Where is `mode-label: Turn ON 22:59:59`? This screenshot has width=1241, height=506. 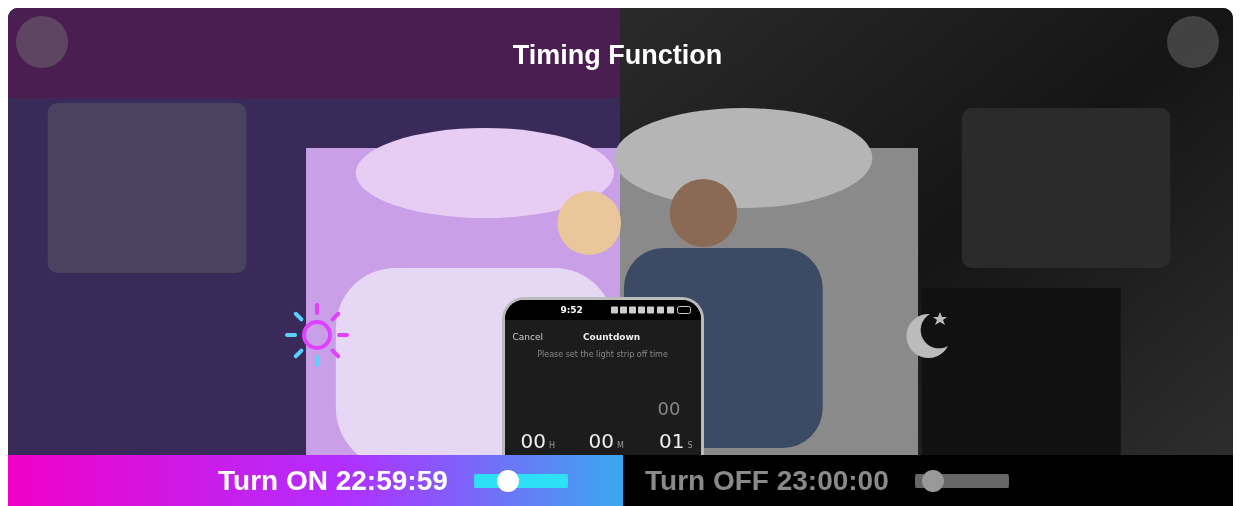
mode-label: Turn ON 22:59:59 is located at coordinates (333, 480).